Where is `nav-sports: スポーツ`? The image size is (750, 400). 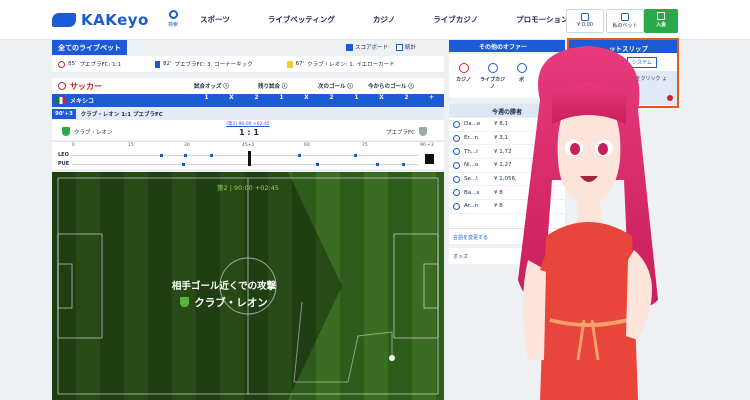 nav-sports: スポーツ is located at coordinates (215, 19).